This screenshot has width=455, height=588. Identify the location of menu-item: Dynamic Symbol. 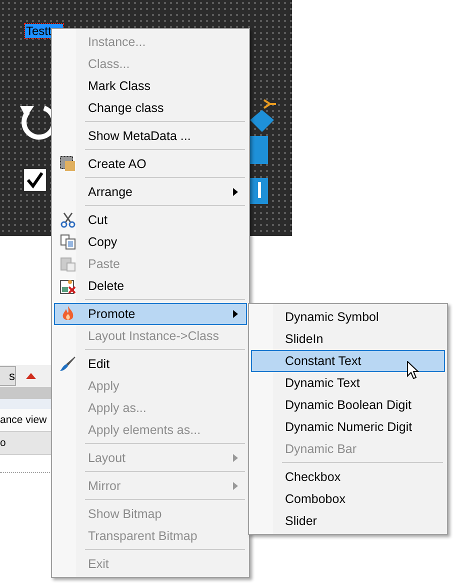
(348, 317).